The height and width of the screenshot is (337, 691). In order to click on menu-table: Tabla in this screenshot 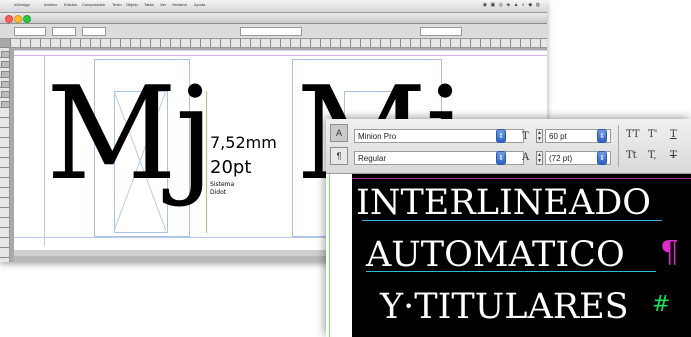, I will do `click(149, 4)`.